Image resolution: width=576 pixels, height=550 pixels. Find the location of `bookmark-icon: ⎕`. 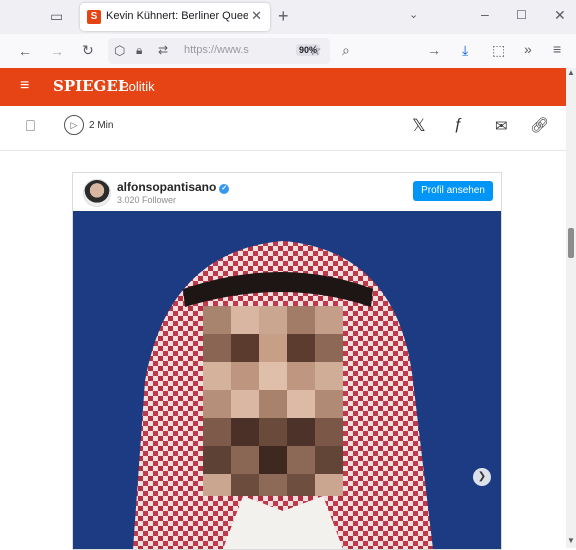

bookmark-icon: ⎕ is located at coordinates (30, 126).